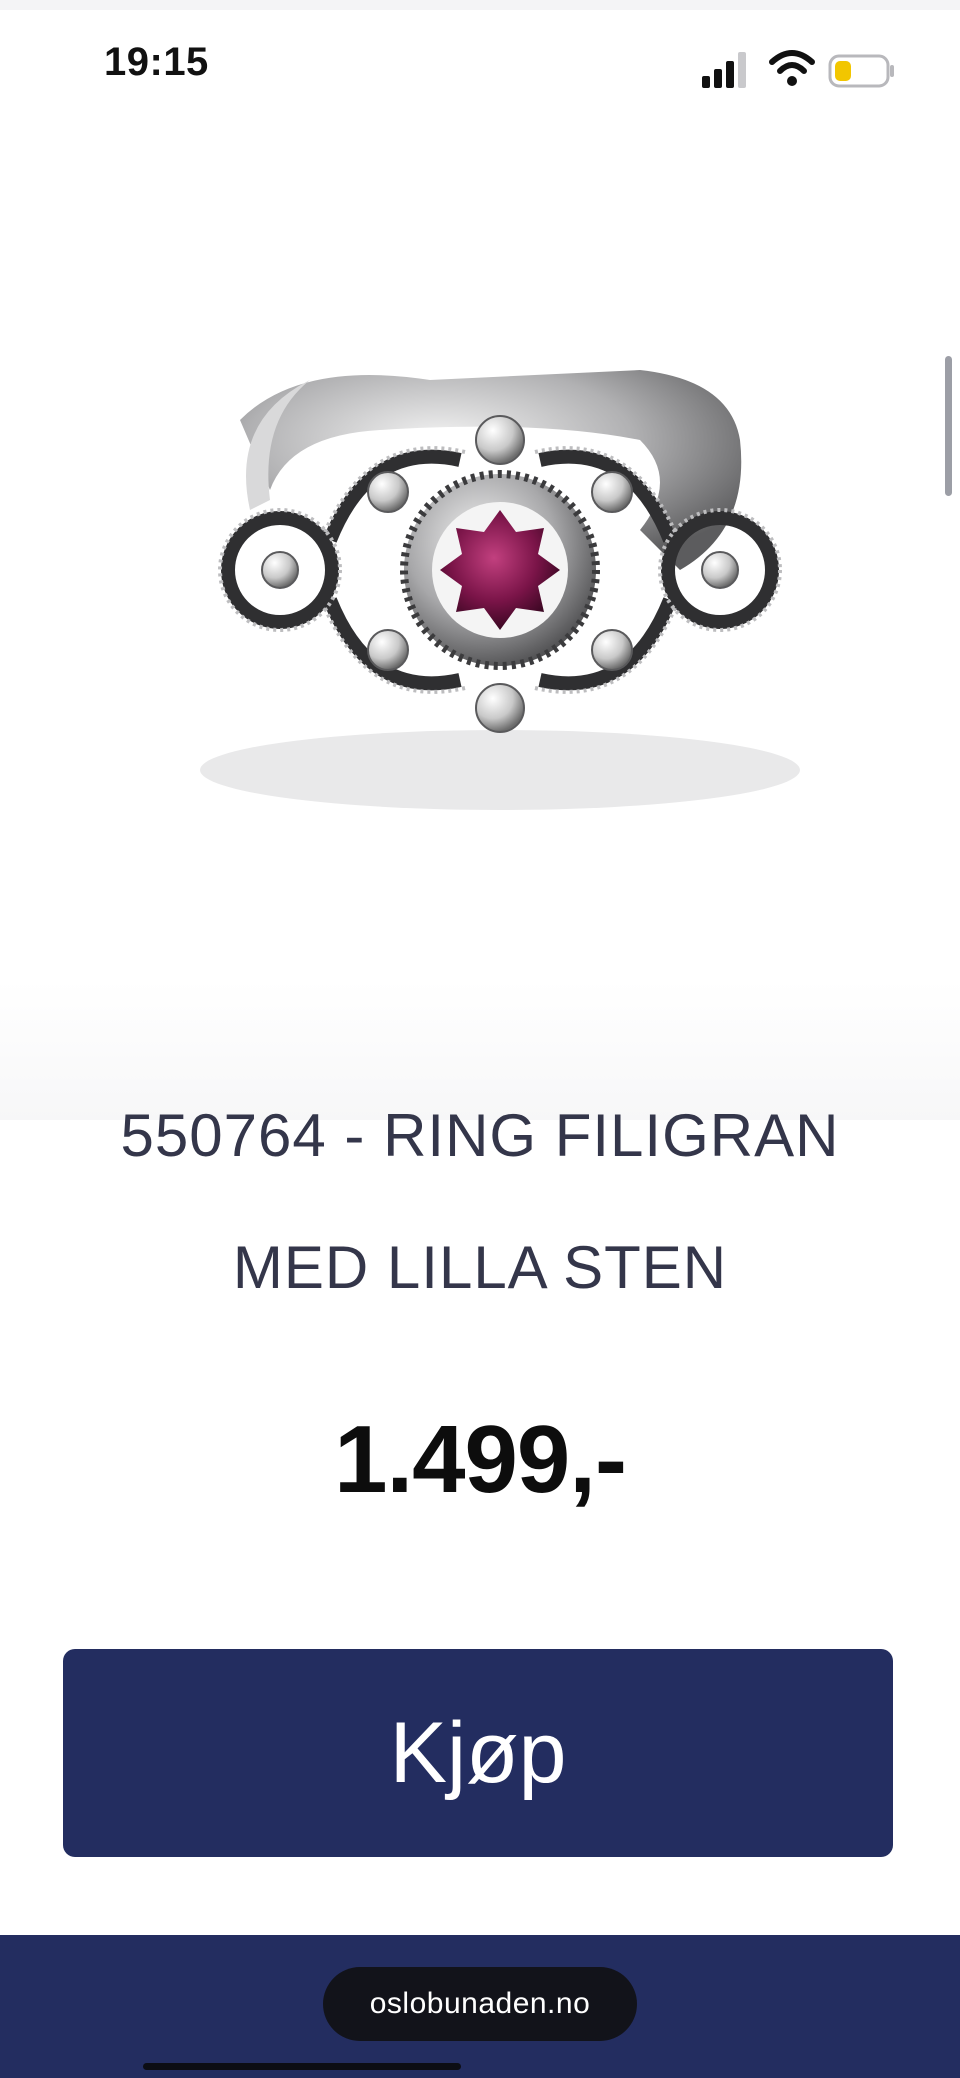 The height and width of the screenshot is (2078, 960). What do you see at coordinates (480, 1135) in the screenshot?
I see `product-title-line-1: 550764 - RING FILIGRAN` at bounding box center [480, 1135].